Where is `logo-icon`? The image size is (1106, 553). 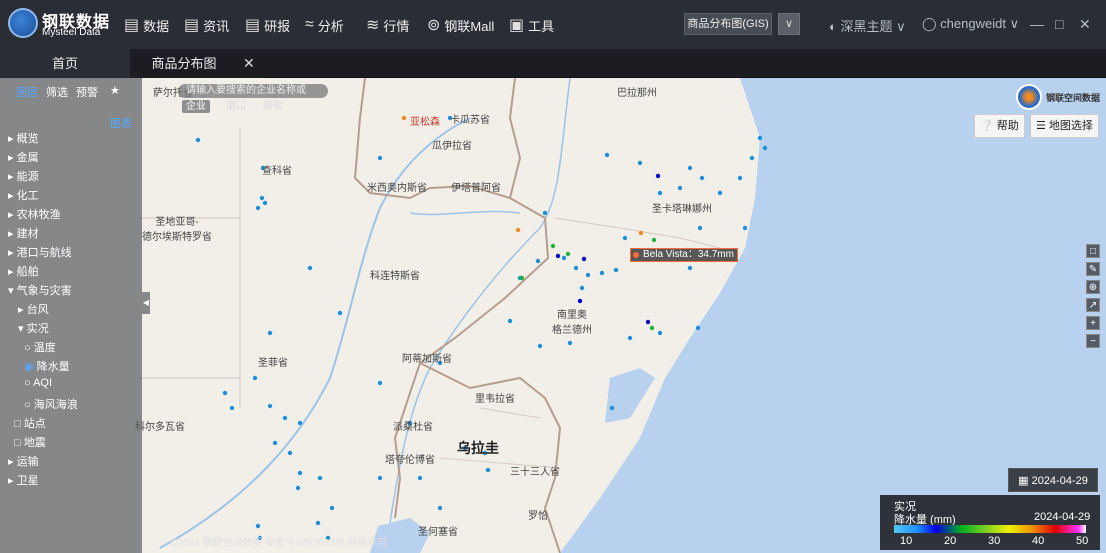
logo-icon is located at coordinates (23, 23).